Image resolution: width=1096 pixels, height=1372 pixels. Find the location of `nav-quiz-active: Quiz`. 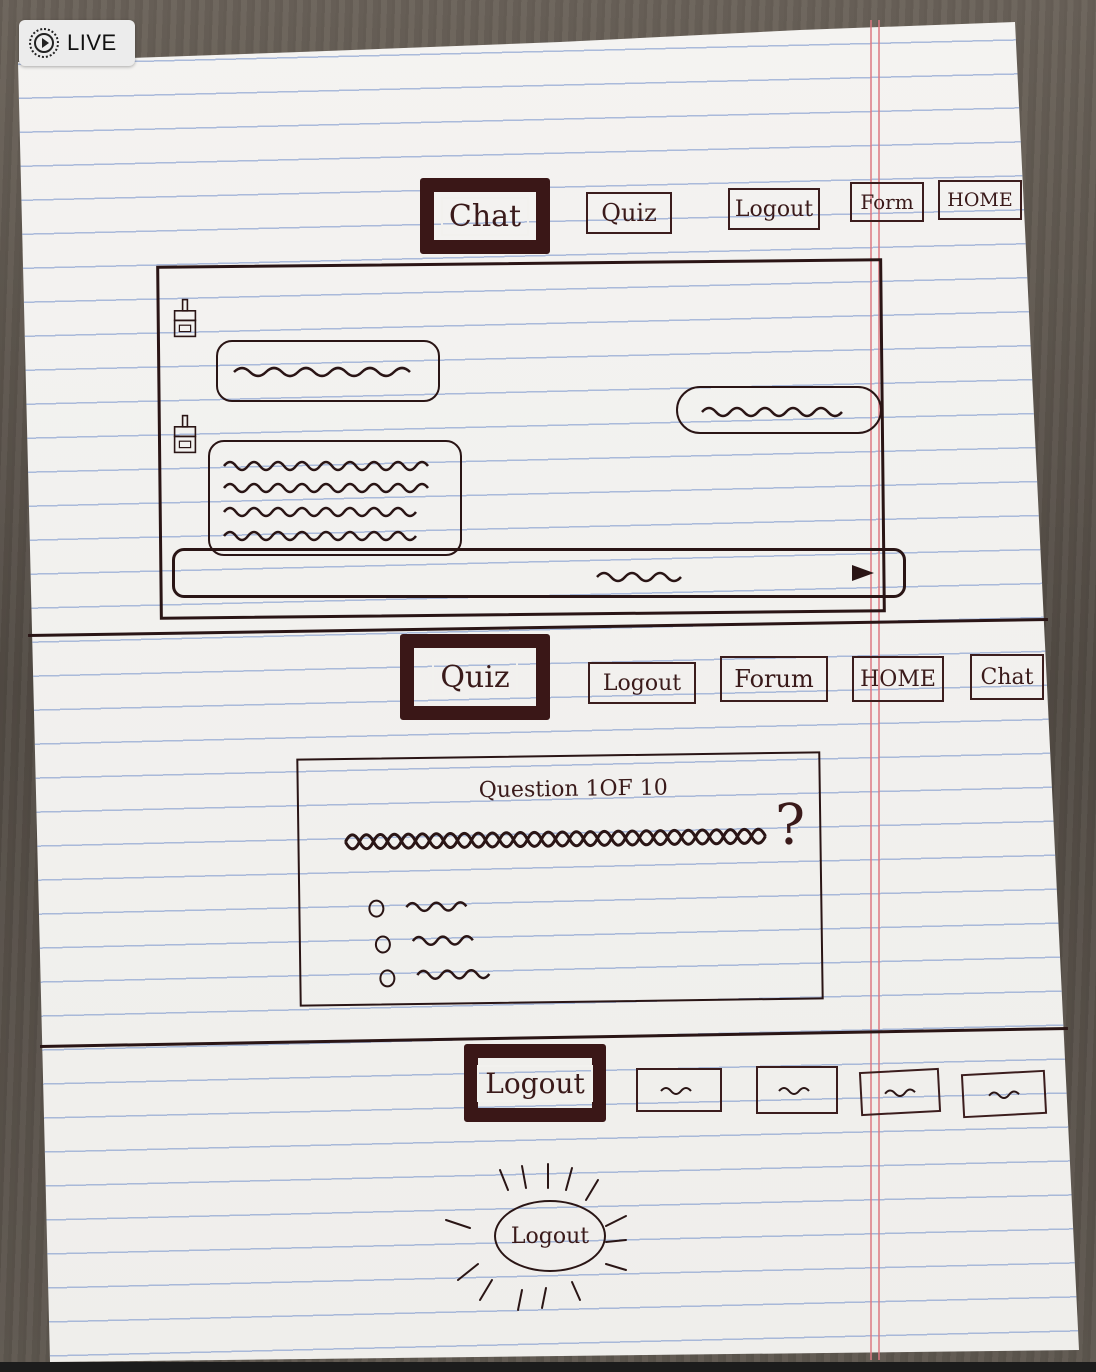

nav-quiz-active: Quiz is located at coordinates (475, 677).